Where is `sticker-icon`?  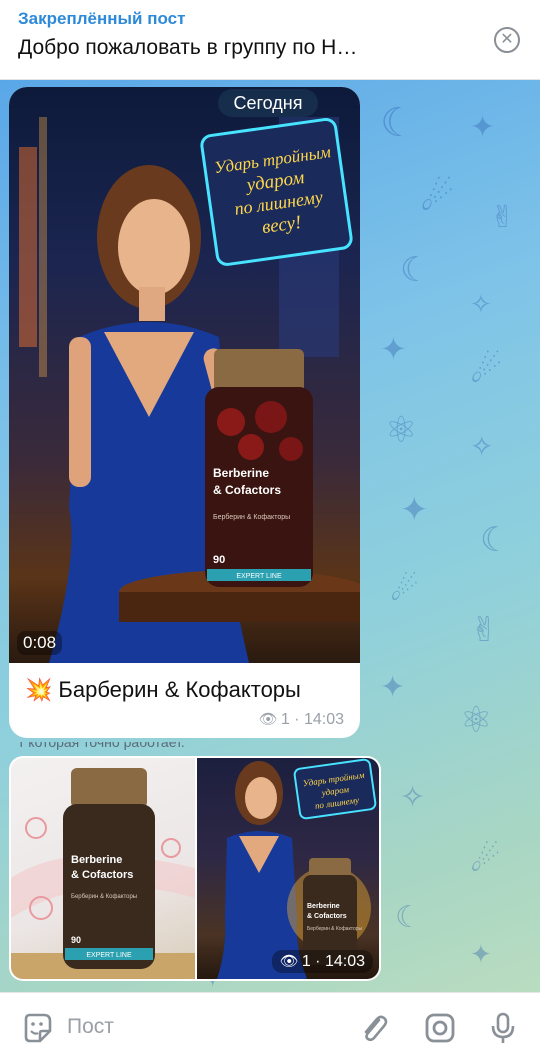 sticker-icon is located at coordinates (37, 1028).